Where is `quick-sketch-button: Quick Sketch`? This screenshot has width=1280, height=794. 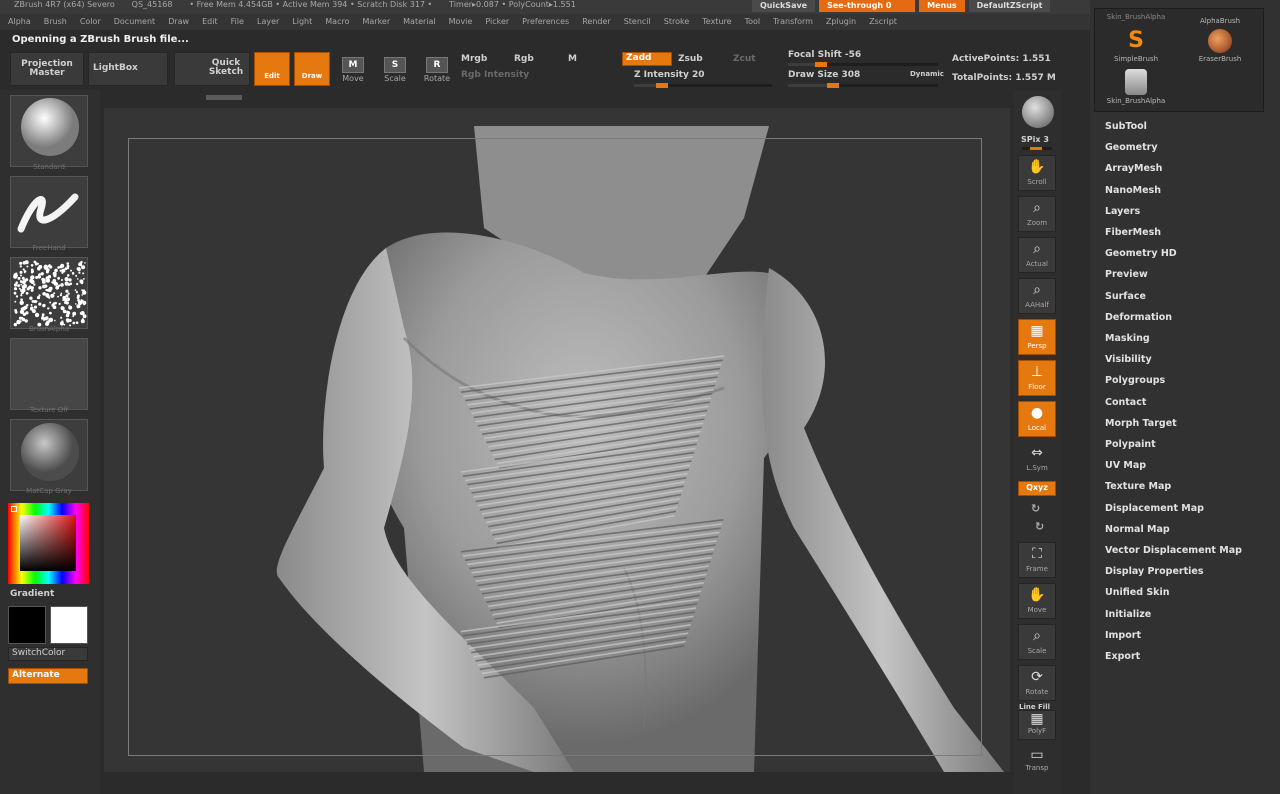
quick-sketch-button: Quick Sketch is located at coordinates (212, 69).